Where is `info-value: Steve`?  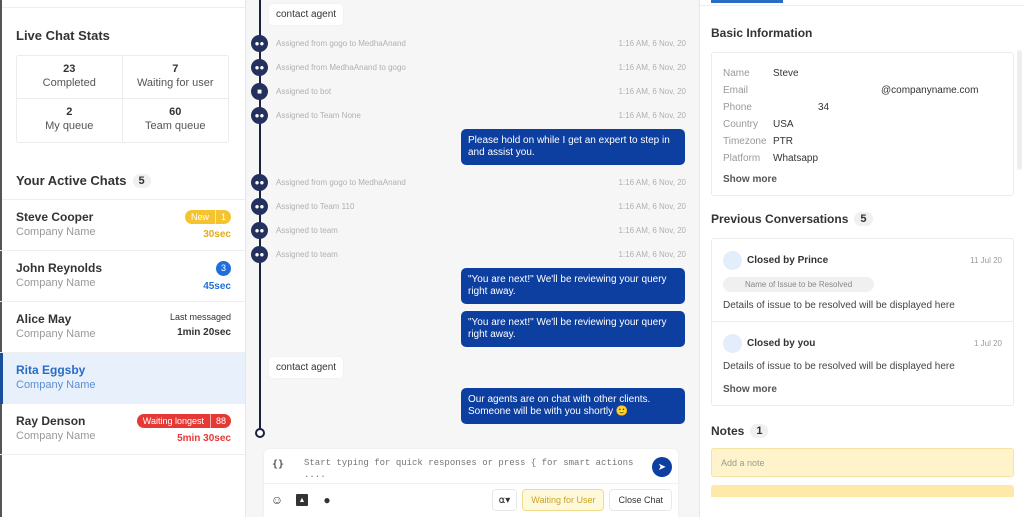 info-value: Steve is located at coordinates (786, 73).